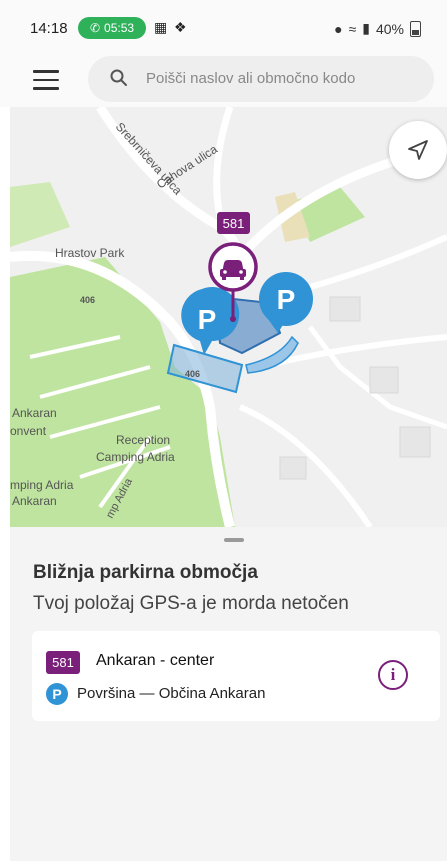 The width and height of the screenshot is (447, 861). I want to click on info-button: i, so click(393, 675).